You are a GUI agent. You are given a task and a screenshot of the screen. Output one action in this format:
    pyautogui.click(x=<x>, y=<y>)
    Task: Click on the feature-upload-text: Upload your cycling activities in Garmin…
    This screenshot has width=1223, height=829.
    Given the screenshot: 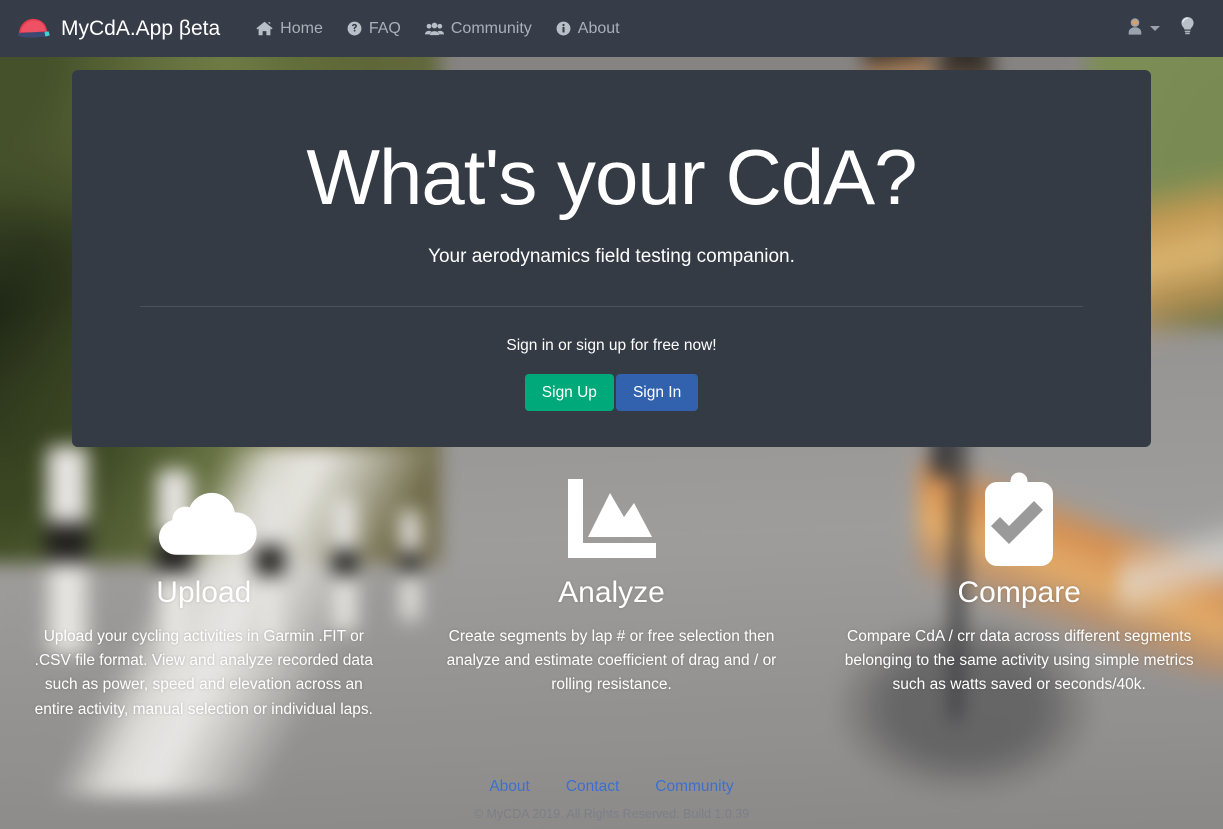 What is the action you would take?
    pyautogui.click(x=203, y=673)
    